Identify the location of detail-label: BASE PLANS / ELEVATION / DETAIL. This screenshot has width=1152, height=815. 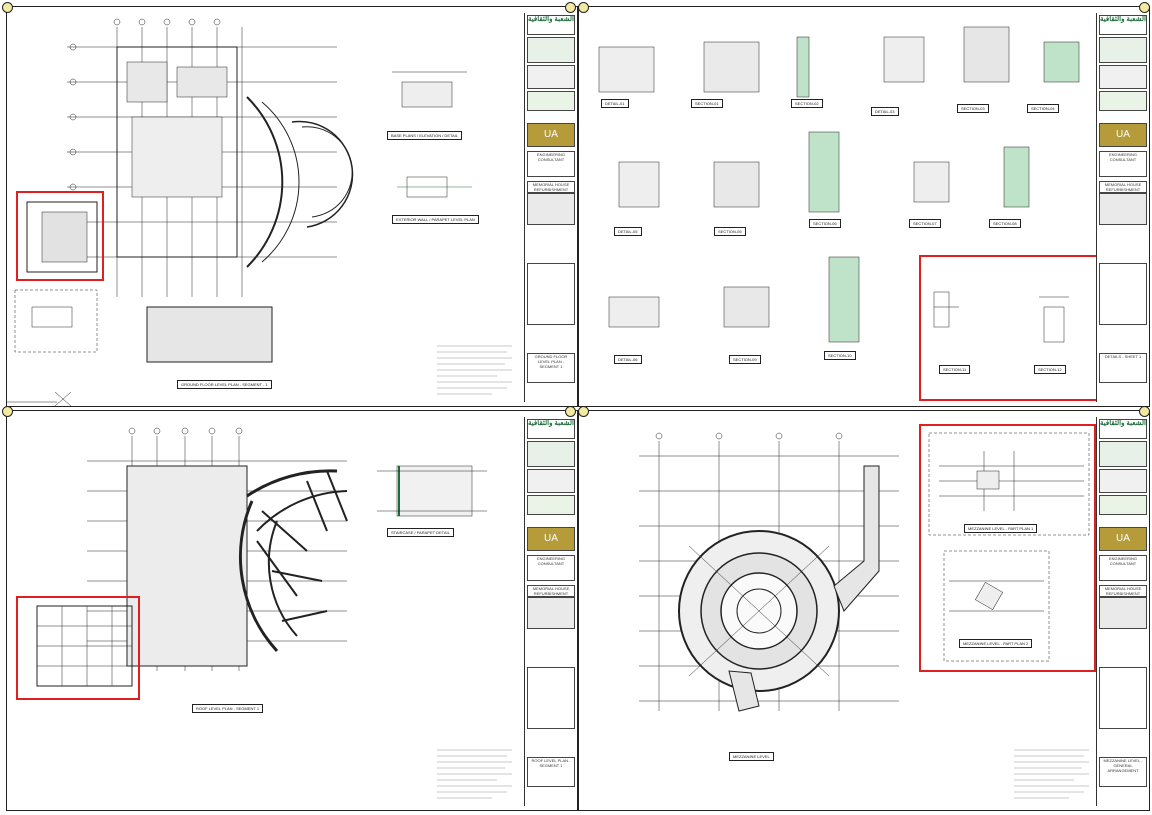
(425, 135).